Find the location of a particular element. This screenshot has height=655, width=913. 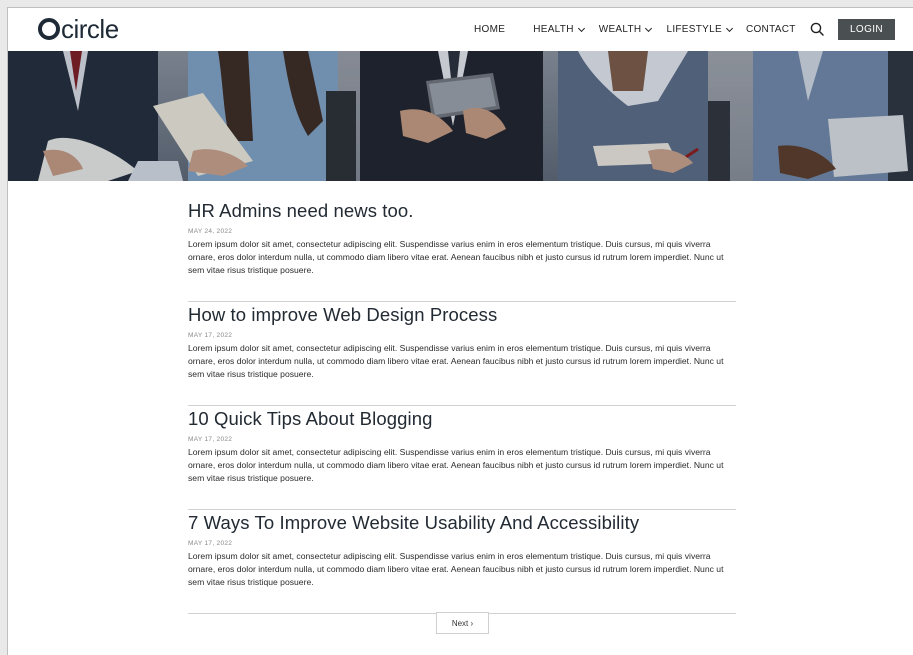

nav-item-label: HOME is located at coordinates (490, 29).